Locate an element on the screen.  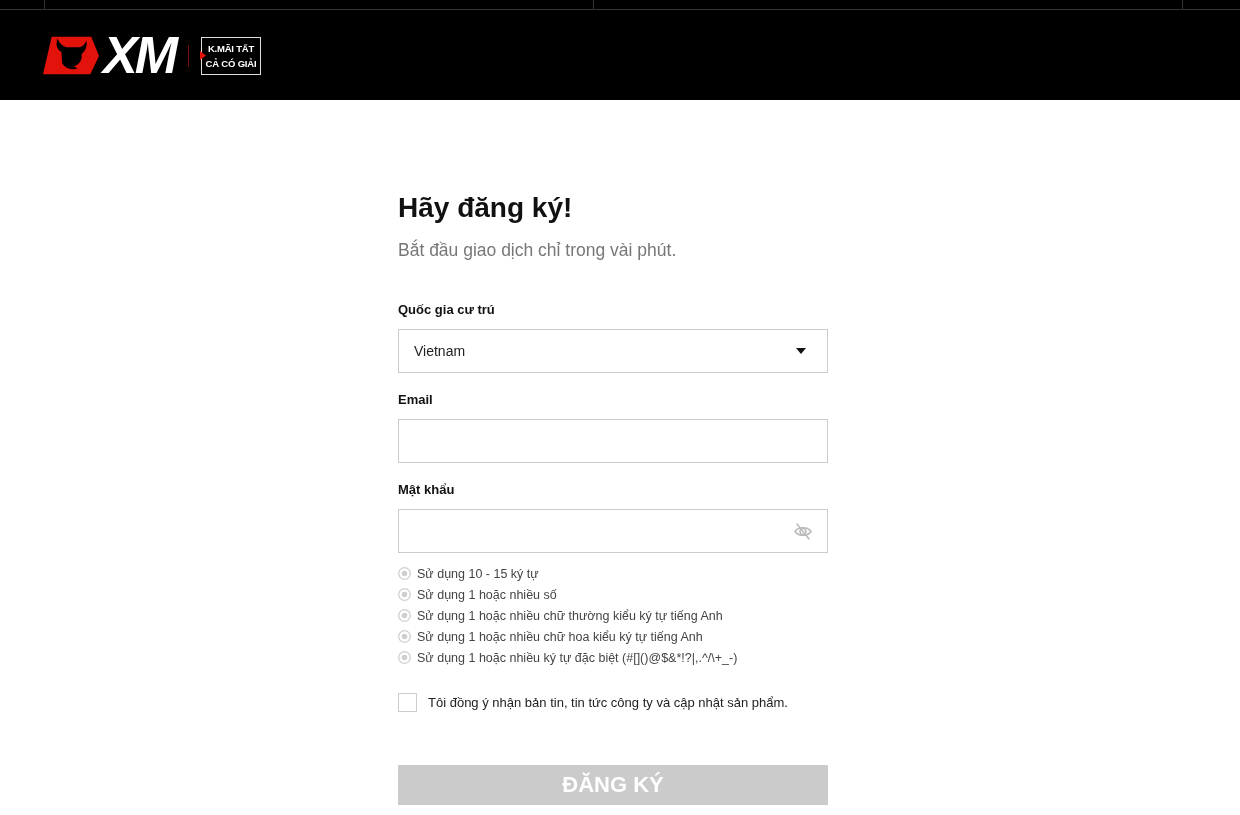
field-label: Mật khẩu is located at coordinates (427, 490).